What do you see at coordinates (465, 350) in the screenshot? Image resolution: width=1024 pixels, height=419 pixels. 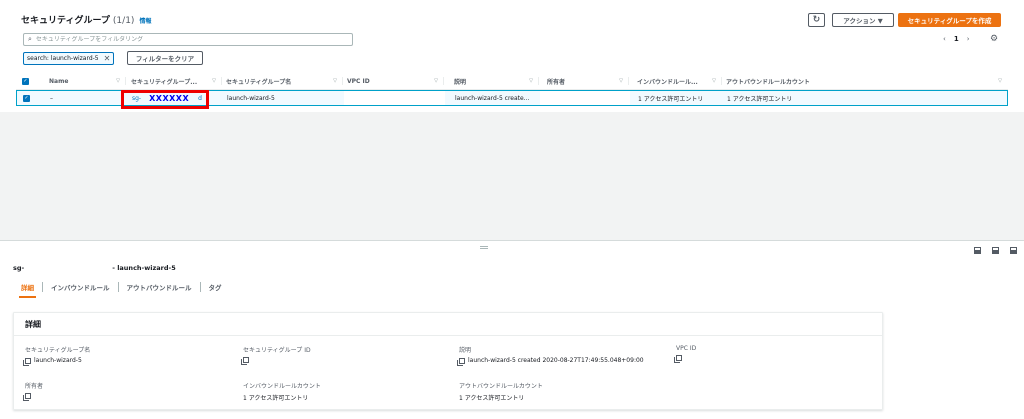 I see `field-label: 説明` at bounding box center [465, 350].